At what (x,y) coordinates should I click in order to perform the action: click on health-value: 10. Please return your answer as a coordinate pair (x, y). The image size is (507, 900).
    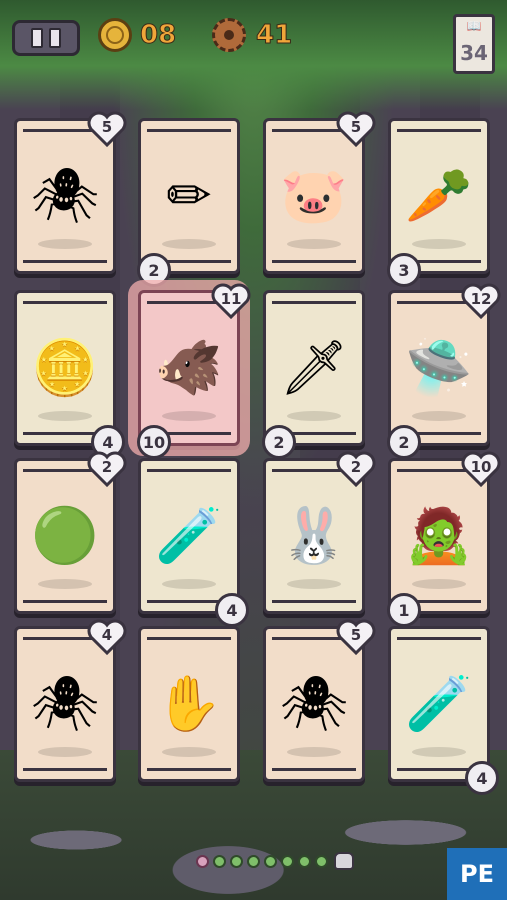
    Looking at the image, I should click on (481, 467).